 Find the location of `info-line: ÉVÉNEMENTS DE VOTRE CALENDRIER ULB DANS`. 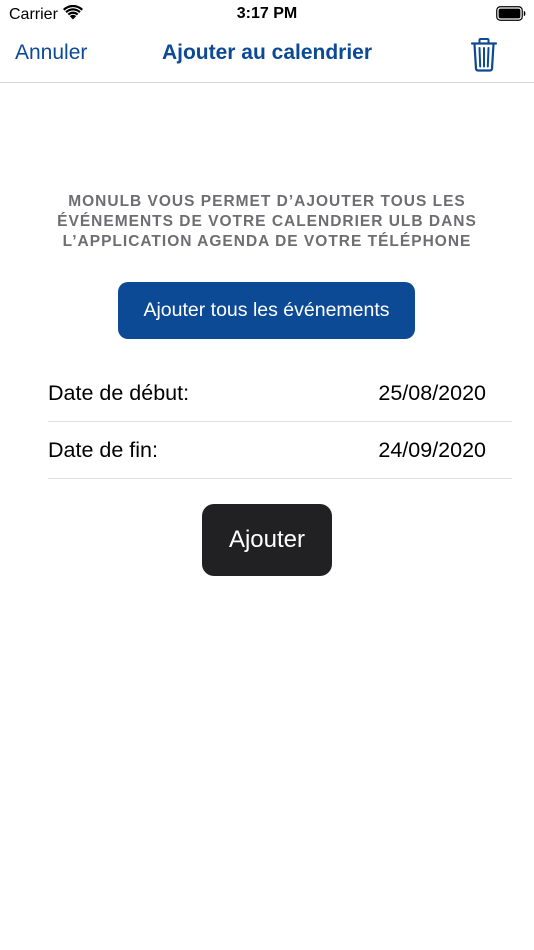

info-line: ÉVÉNEMENTS DE VOTRE CALENDRIER ULB DANS is located at coordinates (267, 221).